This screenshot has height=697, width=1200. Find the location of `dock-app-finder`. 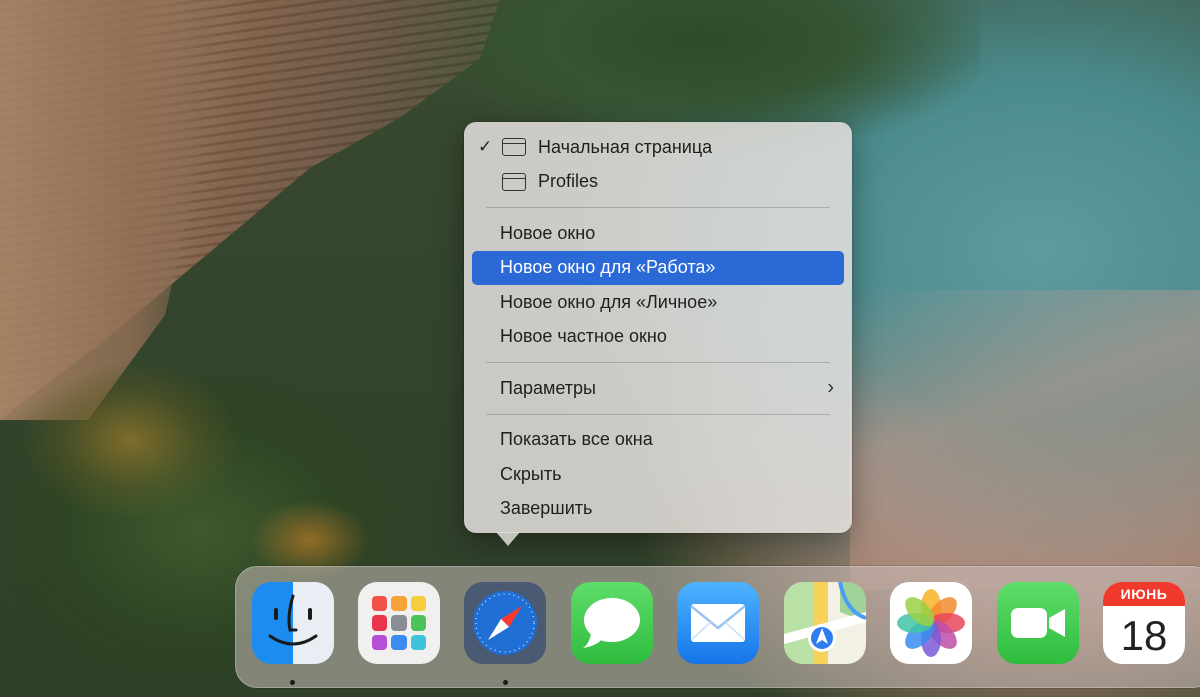

dock-app-finder is located at coordinates (293, 623).